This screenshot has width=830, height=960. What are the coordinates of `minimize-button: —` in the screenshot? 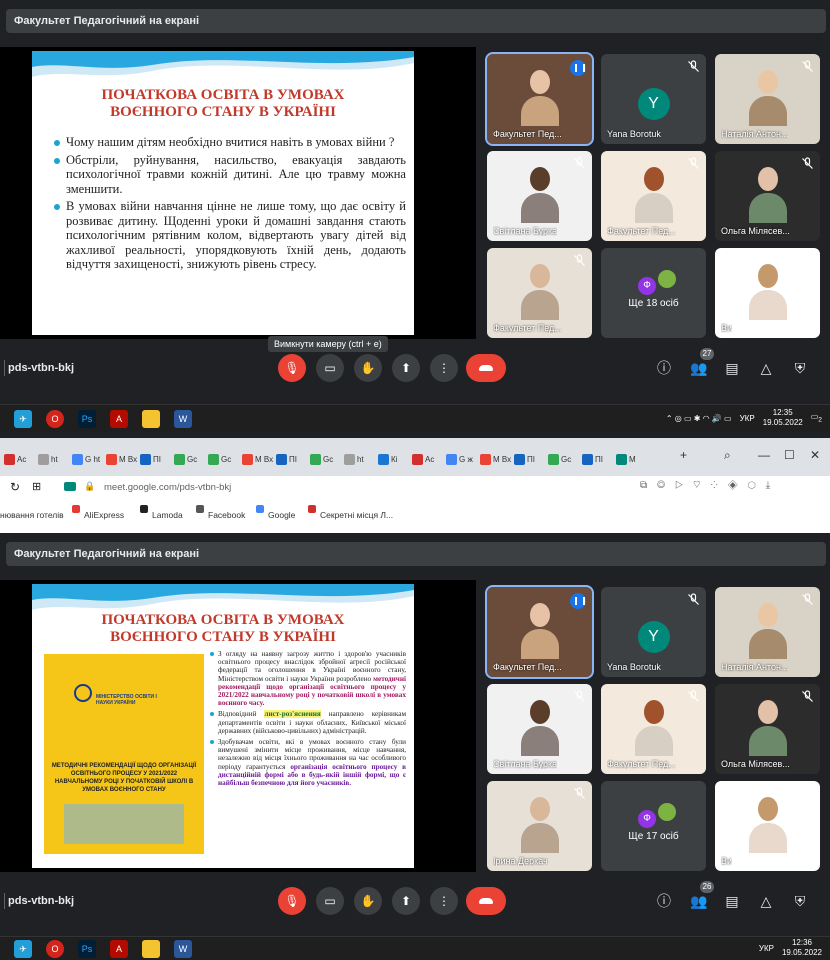 It's located at (764, 455).